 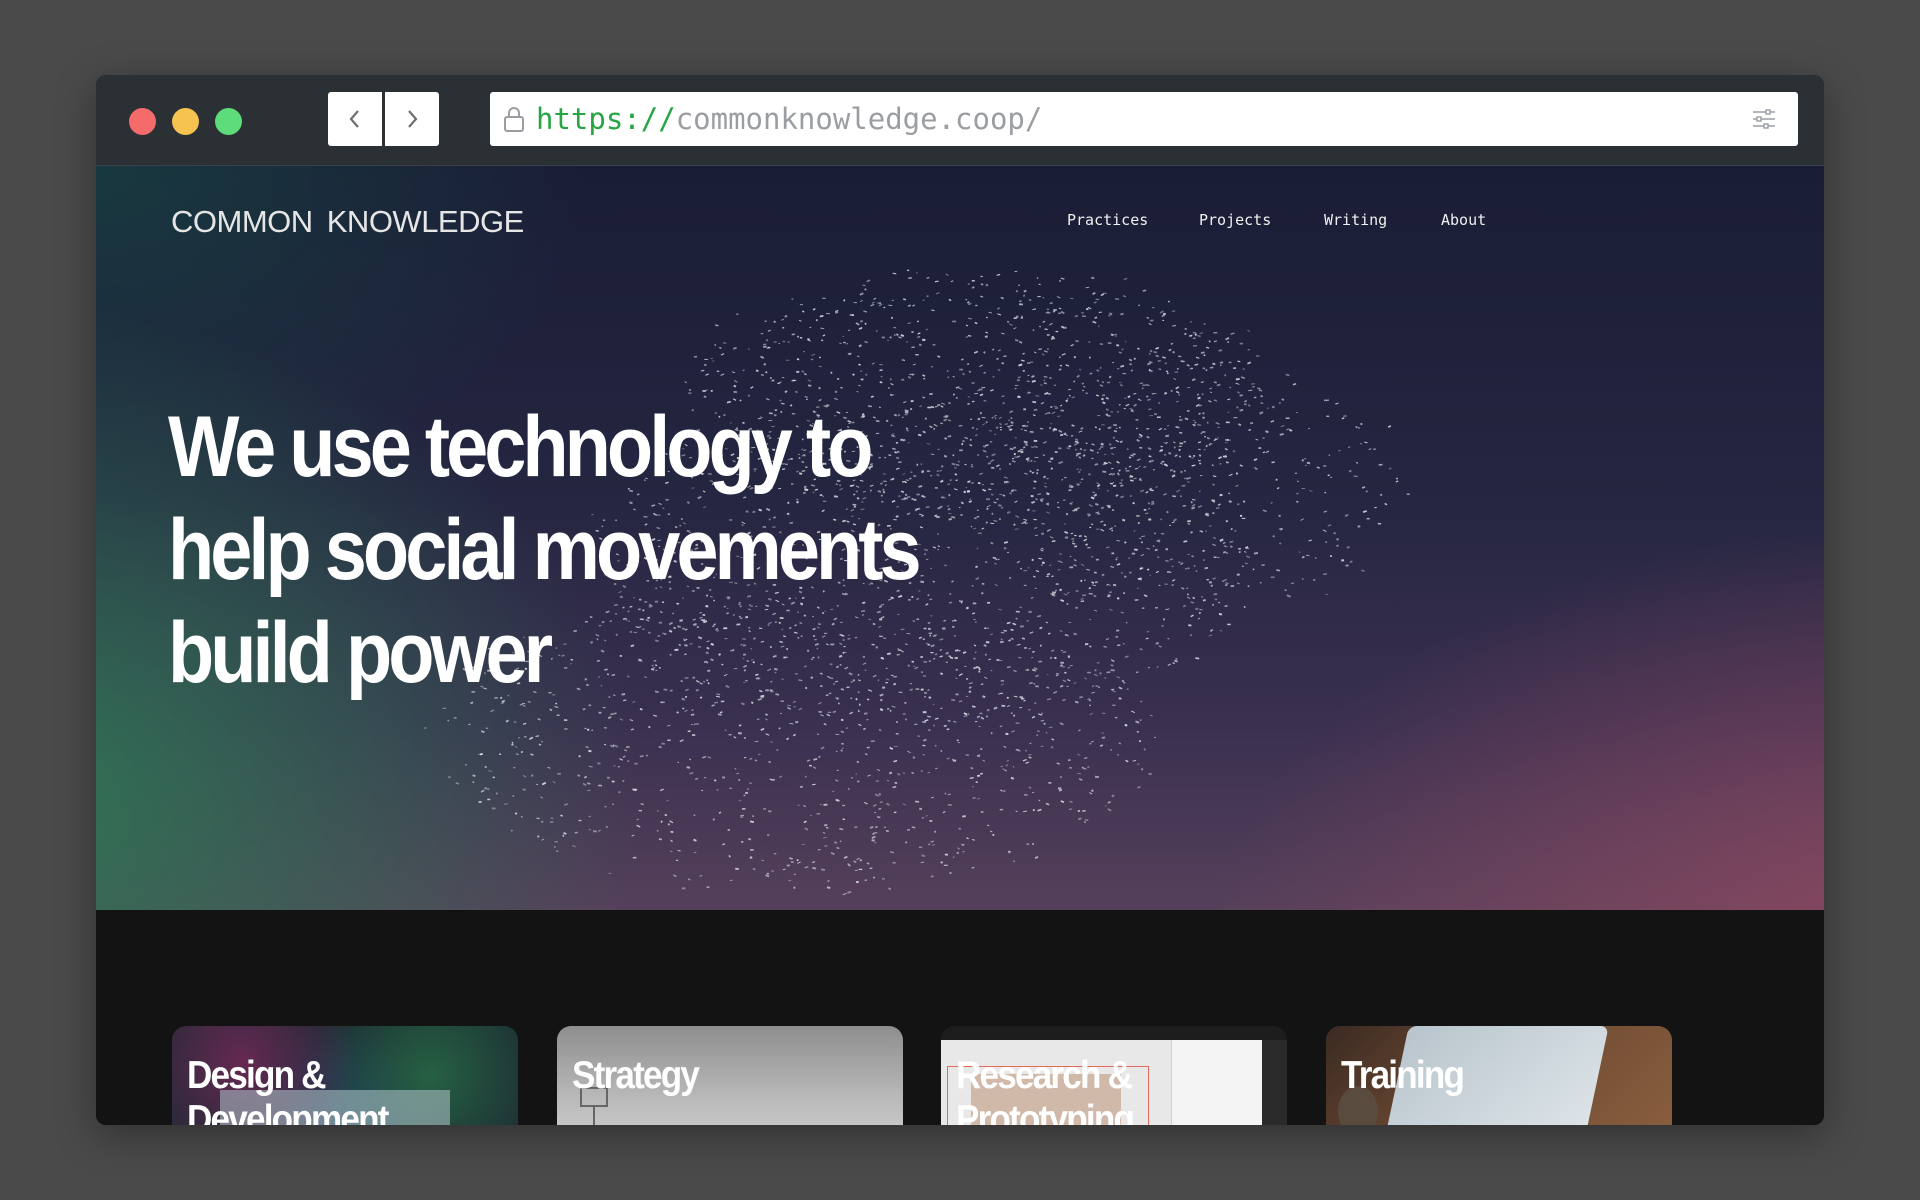 I want to click on nav-link-writing: Writing, so click(x=1355, y=220).